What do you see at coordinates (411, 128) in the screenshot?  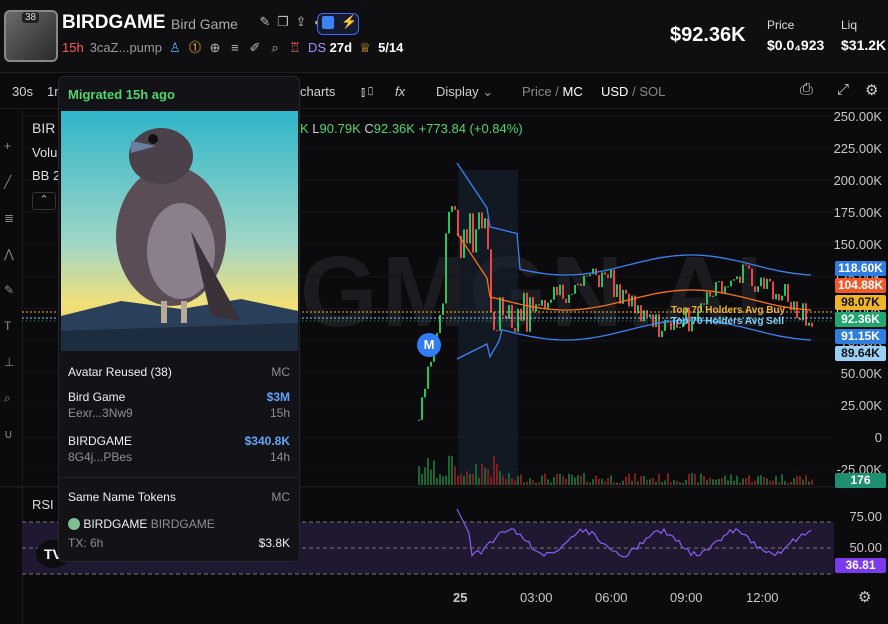 I see `ohlc-readout: K L90.79K C92.36K +773.84 (+0.84%)` at bounding box center [411, 128].